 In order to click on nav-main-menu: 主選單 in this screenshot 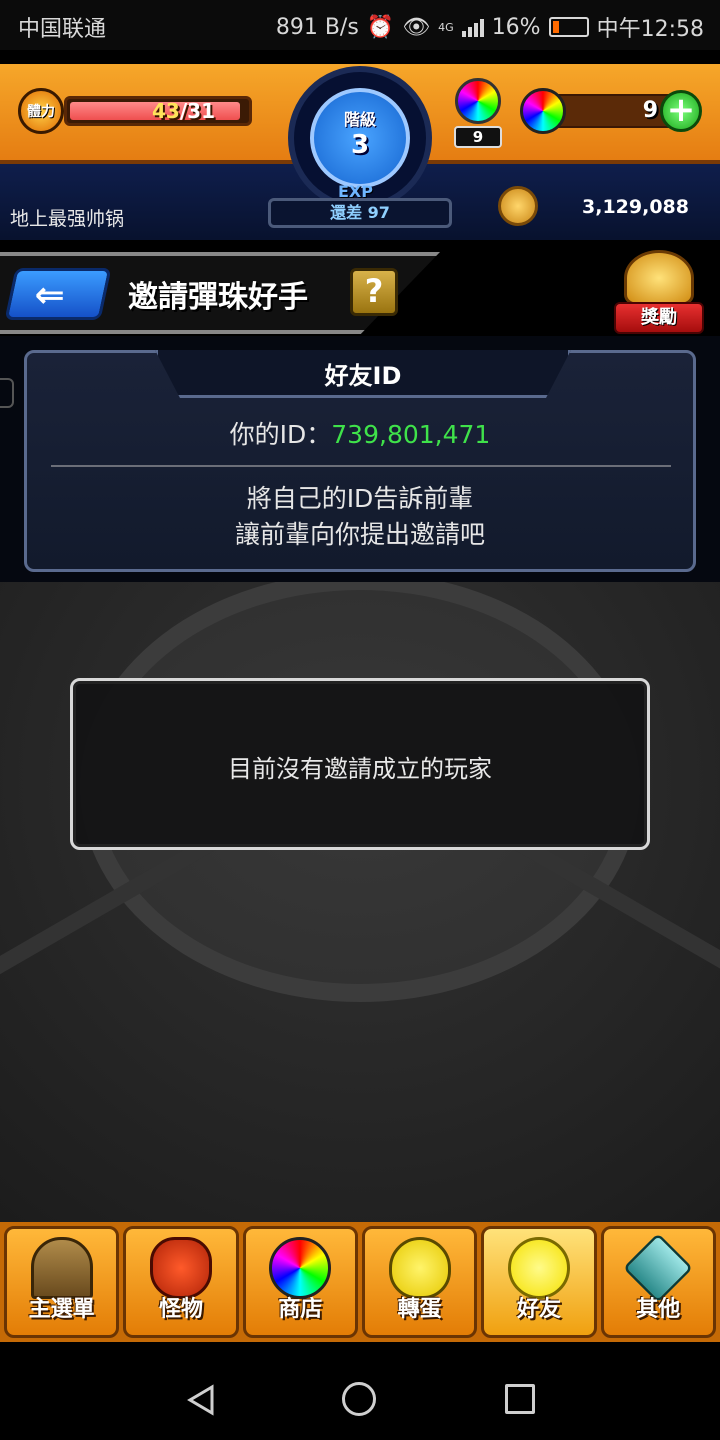, I will do `click(62, 1282)`.